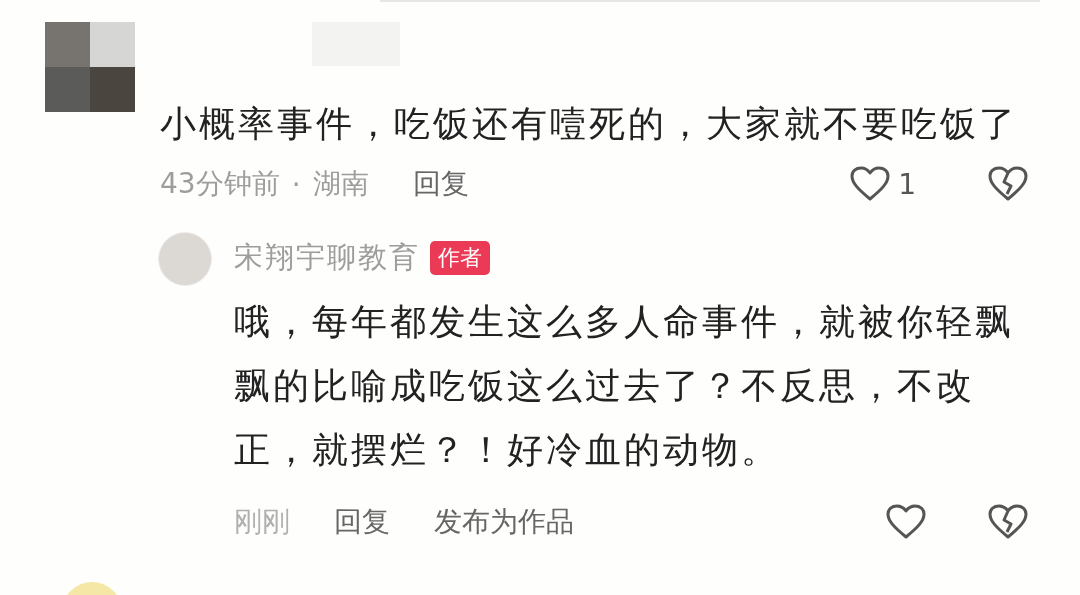 Image resolution: width=1080 pixels, height=595 pixels. What do you see at coordinates (460, 258) in the screenshot?
I see `author-badge: 作者` at bounding box center [460, 258].